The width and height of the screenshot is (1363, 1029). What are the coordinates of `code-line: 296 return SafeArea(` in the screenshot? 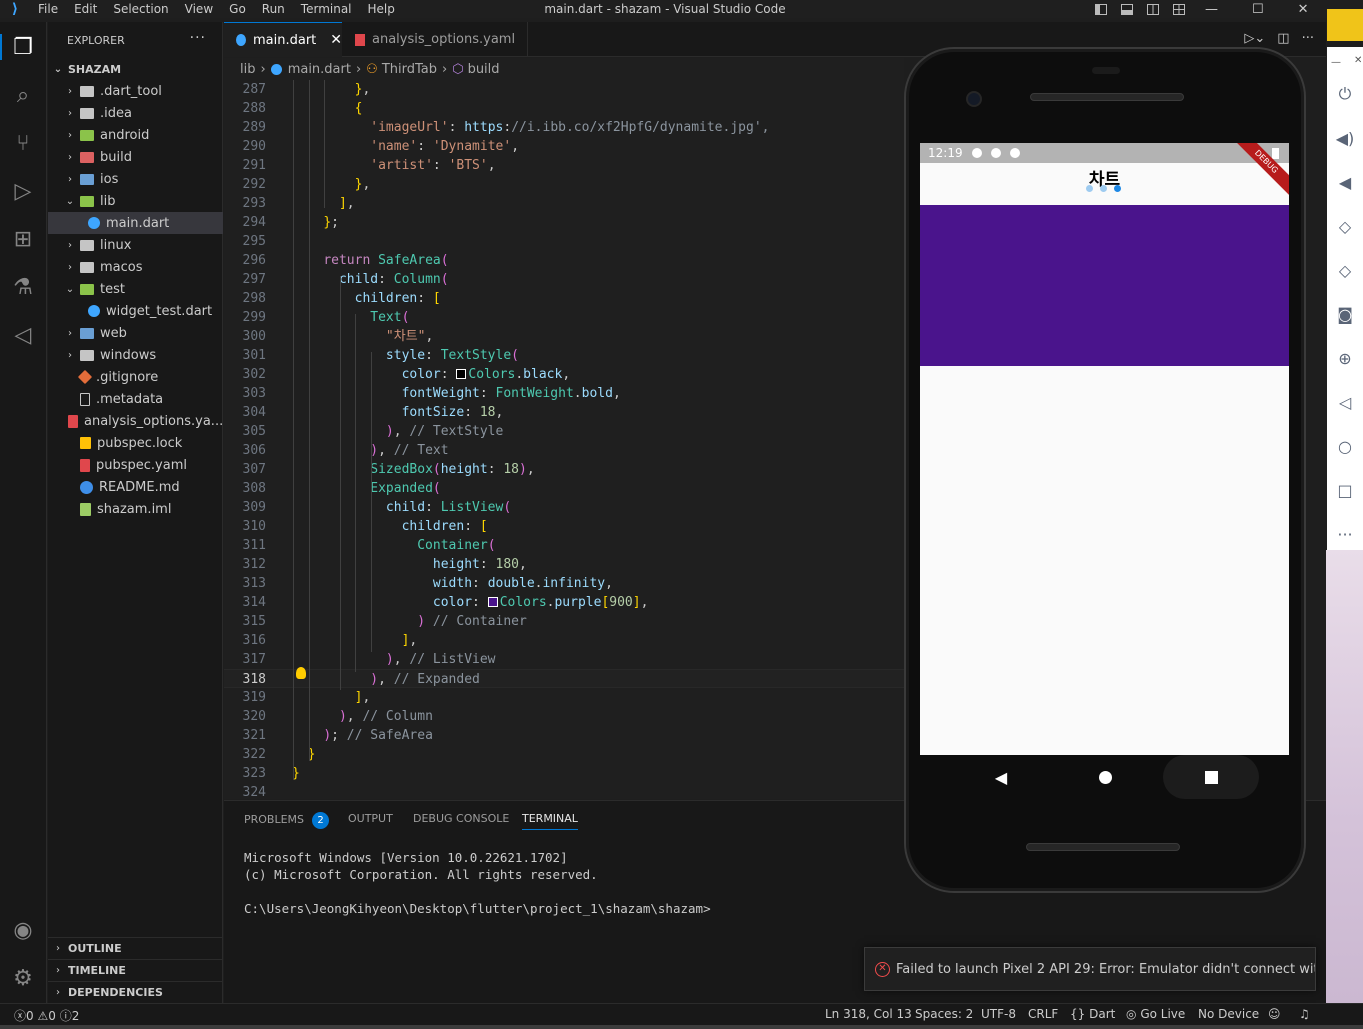 It's located at (564, 260).